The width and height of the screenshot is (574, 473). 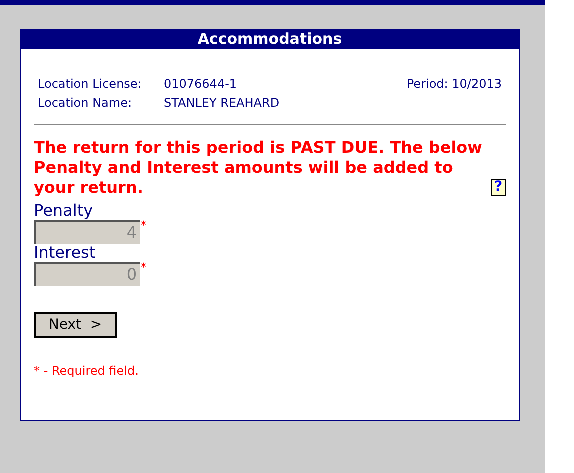 I want to click on period-text: Period: 10/2013, so click(x=454, y=84).